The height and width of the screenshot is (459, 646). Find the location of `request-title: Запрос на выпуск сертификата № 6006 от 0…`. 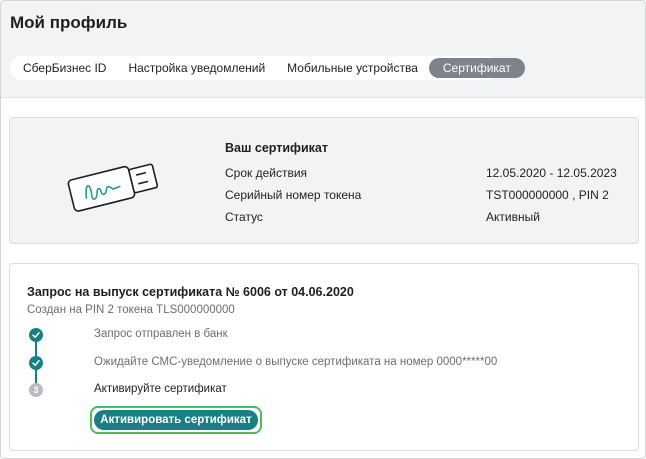

request-title: Запрос на выпуск сертификата № 6006 от 0… is located at coordinates (190, 292).